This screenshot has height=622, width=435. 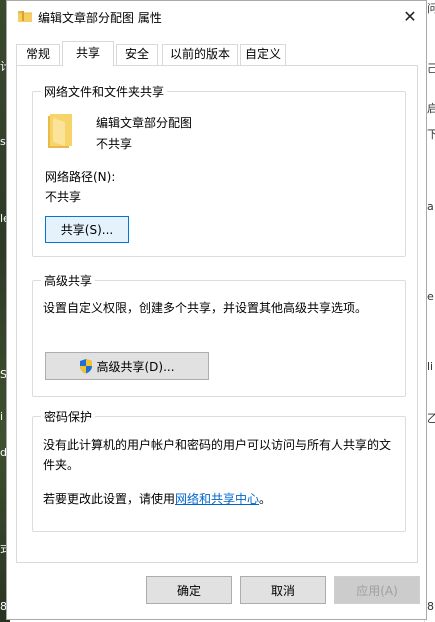 I want to click on title-bar: 编辑文章部分配图 属性 ✕, so click(x=216, y=16).